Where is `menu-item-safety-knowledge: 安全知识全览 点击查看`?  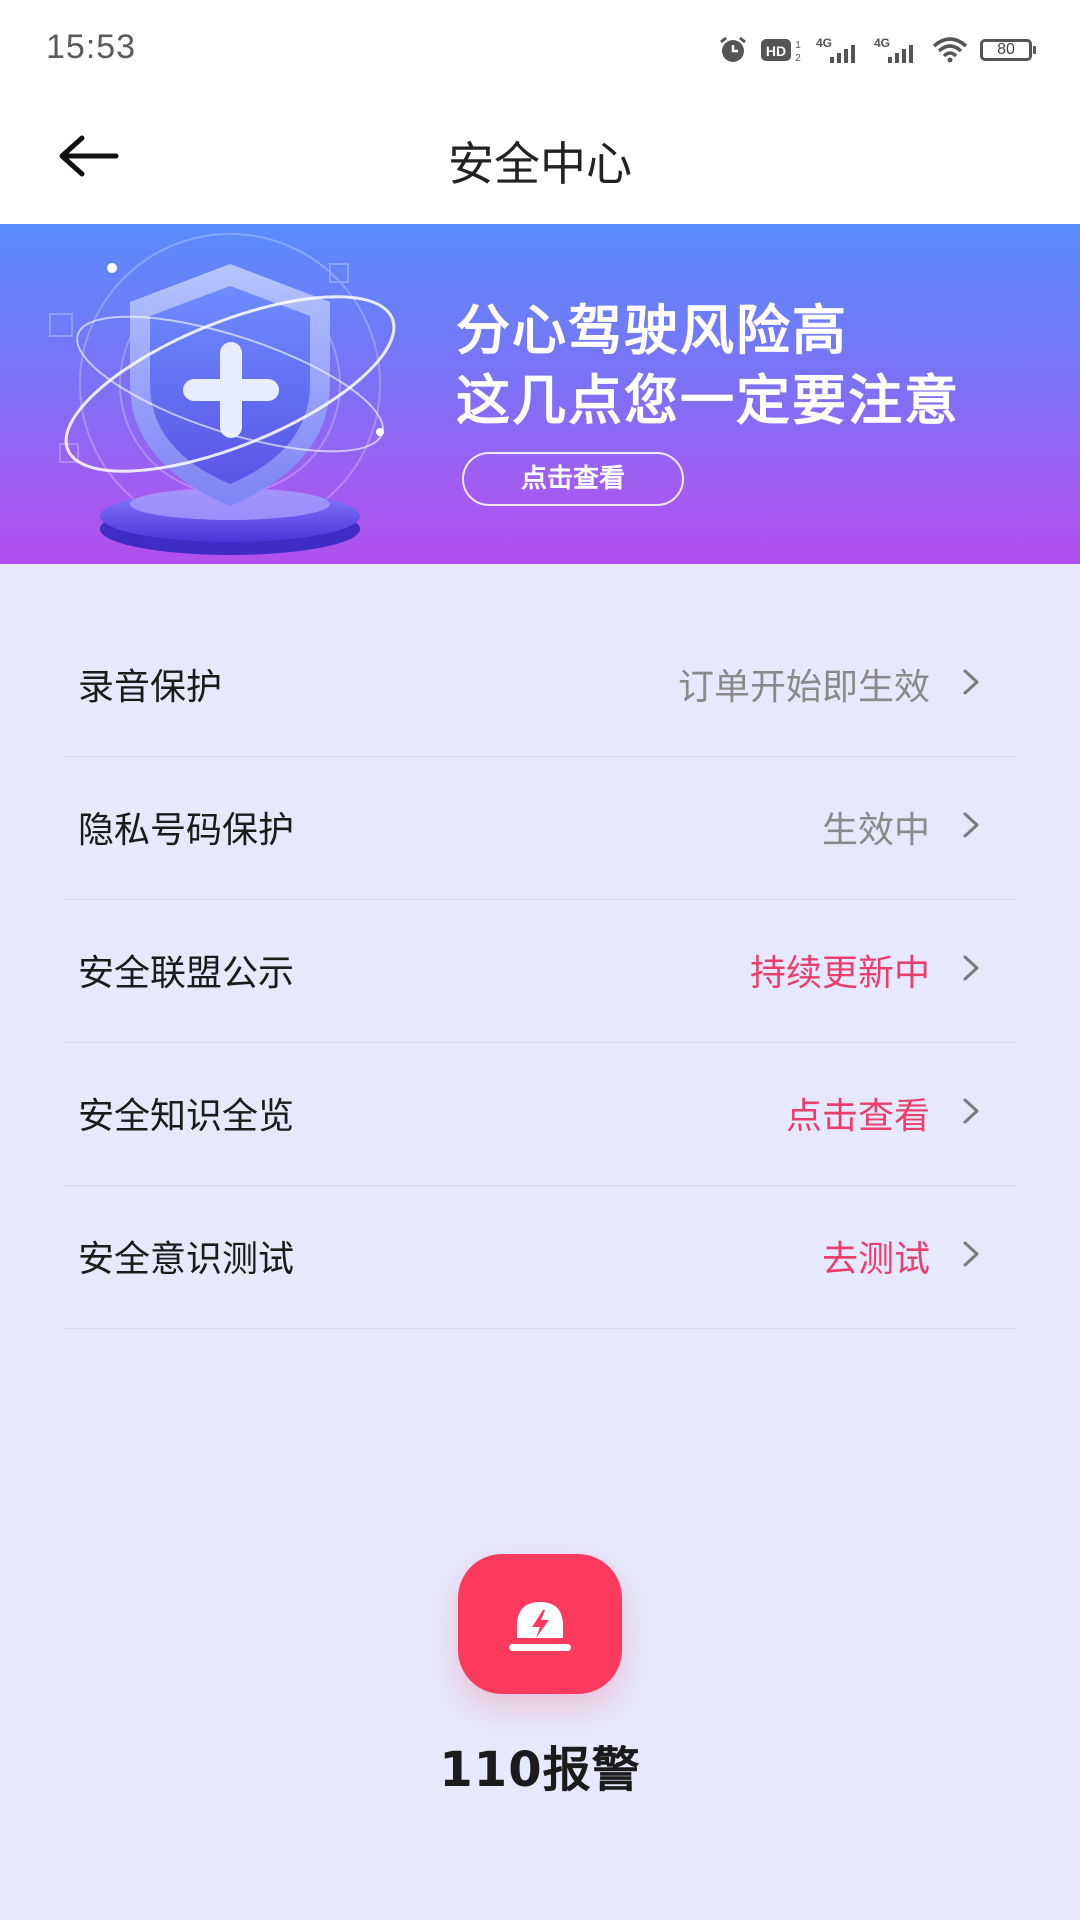 menu-item-safety-knowledge: 安全知识全览 点击查看 is located at coordinates (541, 1114).